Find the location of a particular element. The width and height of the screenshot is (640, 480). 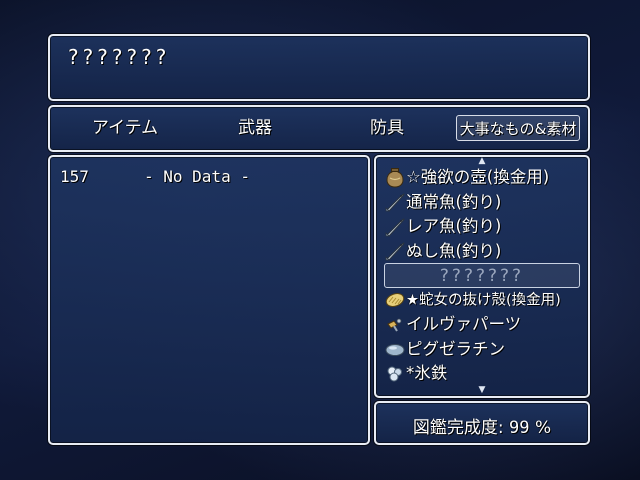

item-detail-text: - No Data - is located at coordinates (197, 176).